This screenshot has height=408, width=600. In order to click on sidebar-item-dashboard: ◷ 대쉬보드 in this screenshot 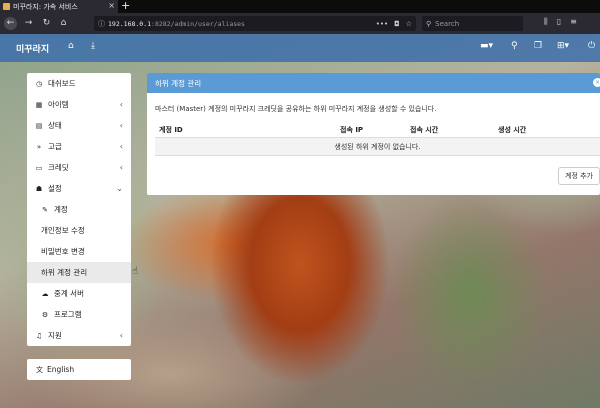, I will do `click(79, 83)`.